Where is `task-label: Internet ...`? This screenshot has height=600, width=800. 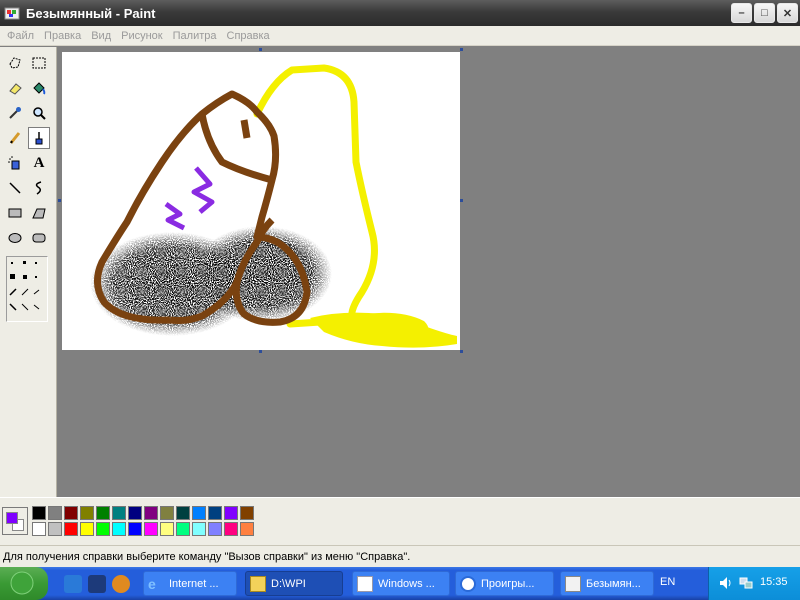
task-label: Internet ... is located at coordinates (194, 583).